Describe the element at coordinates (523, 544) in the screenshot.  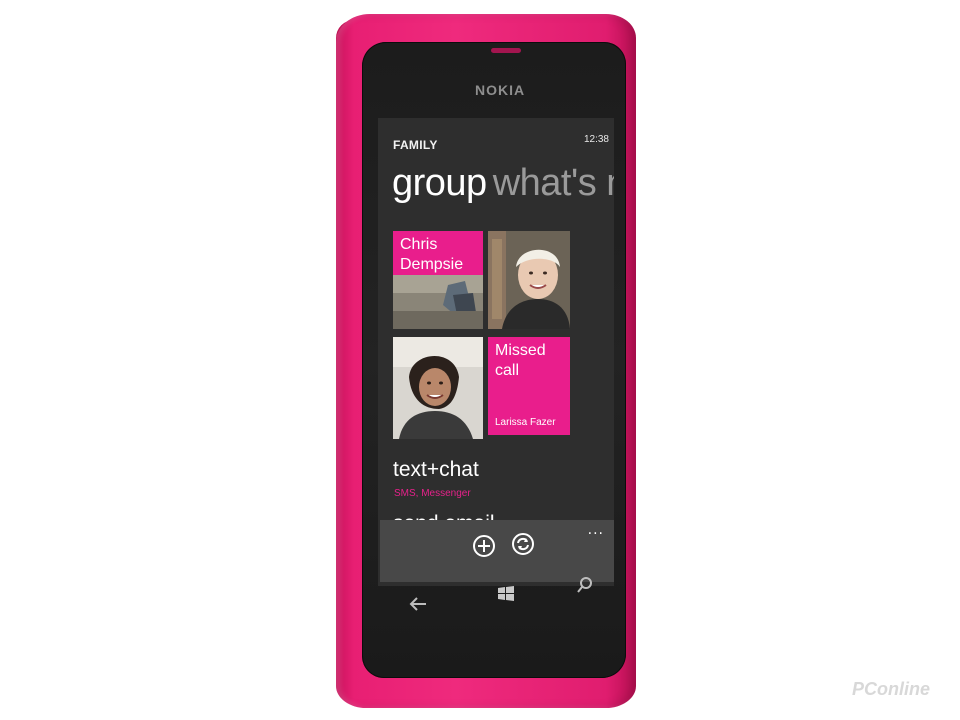
I see `sync-icon` at that location.